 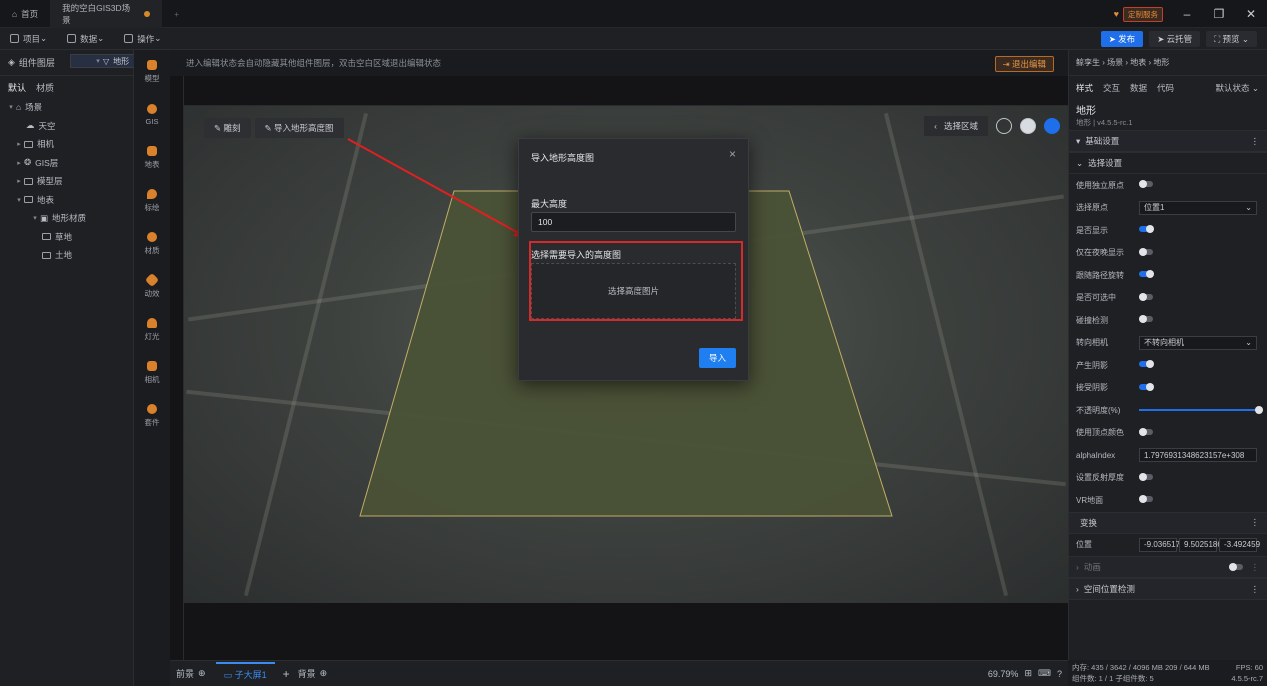 I want to click on home-icon: ⌂, so click(x=15, y=13).